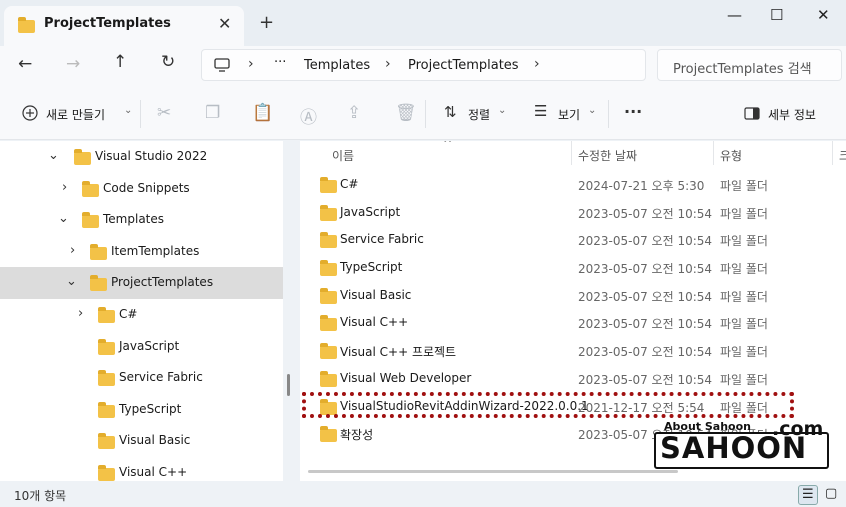 This screenshot has height=507, width=846. What do you see at coordinates (357, 435) in the screenshot?
I see `file-name: 확장성` at bounding box center [357, 435].